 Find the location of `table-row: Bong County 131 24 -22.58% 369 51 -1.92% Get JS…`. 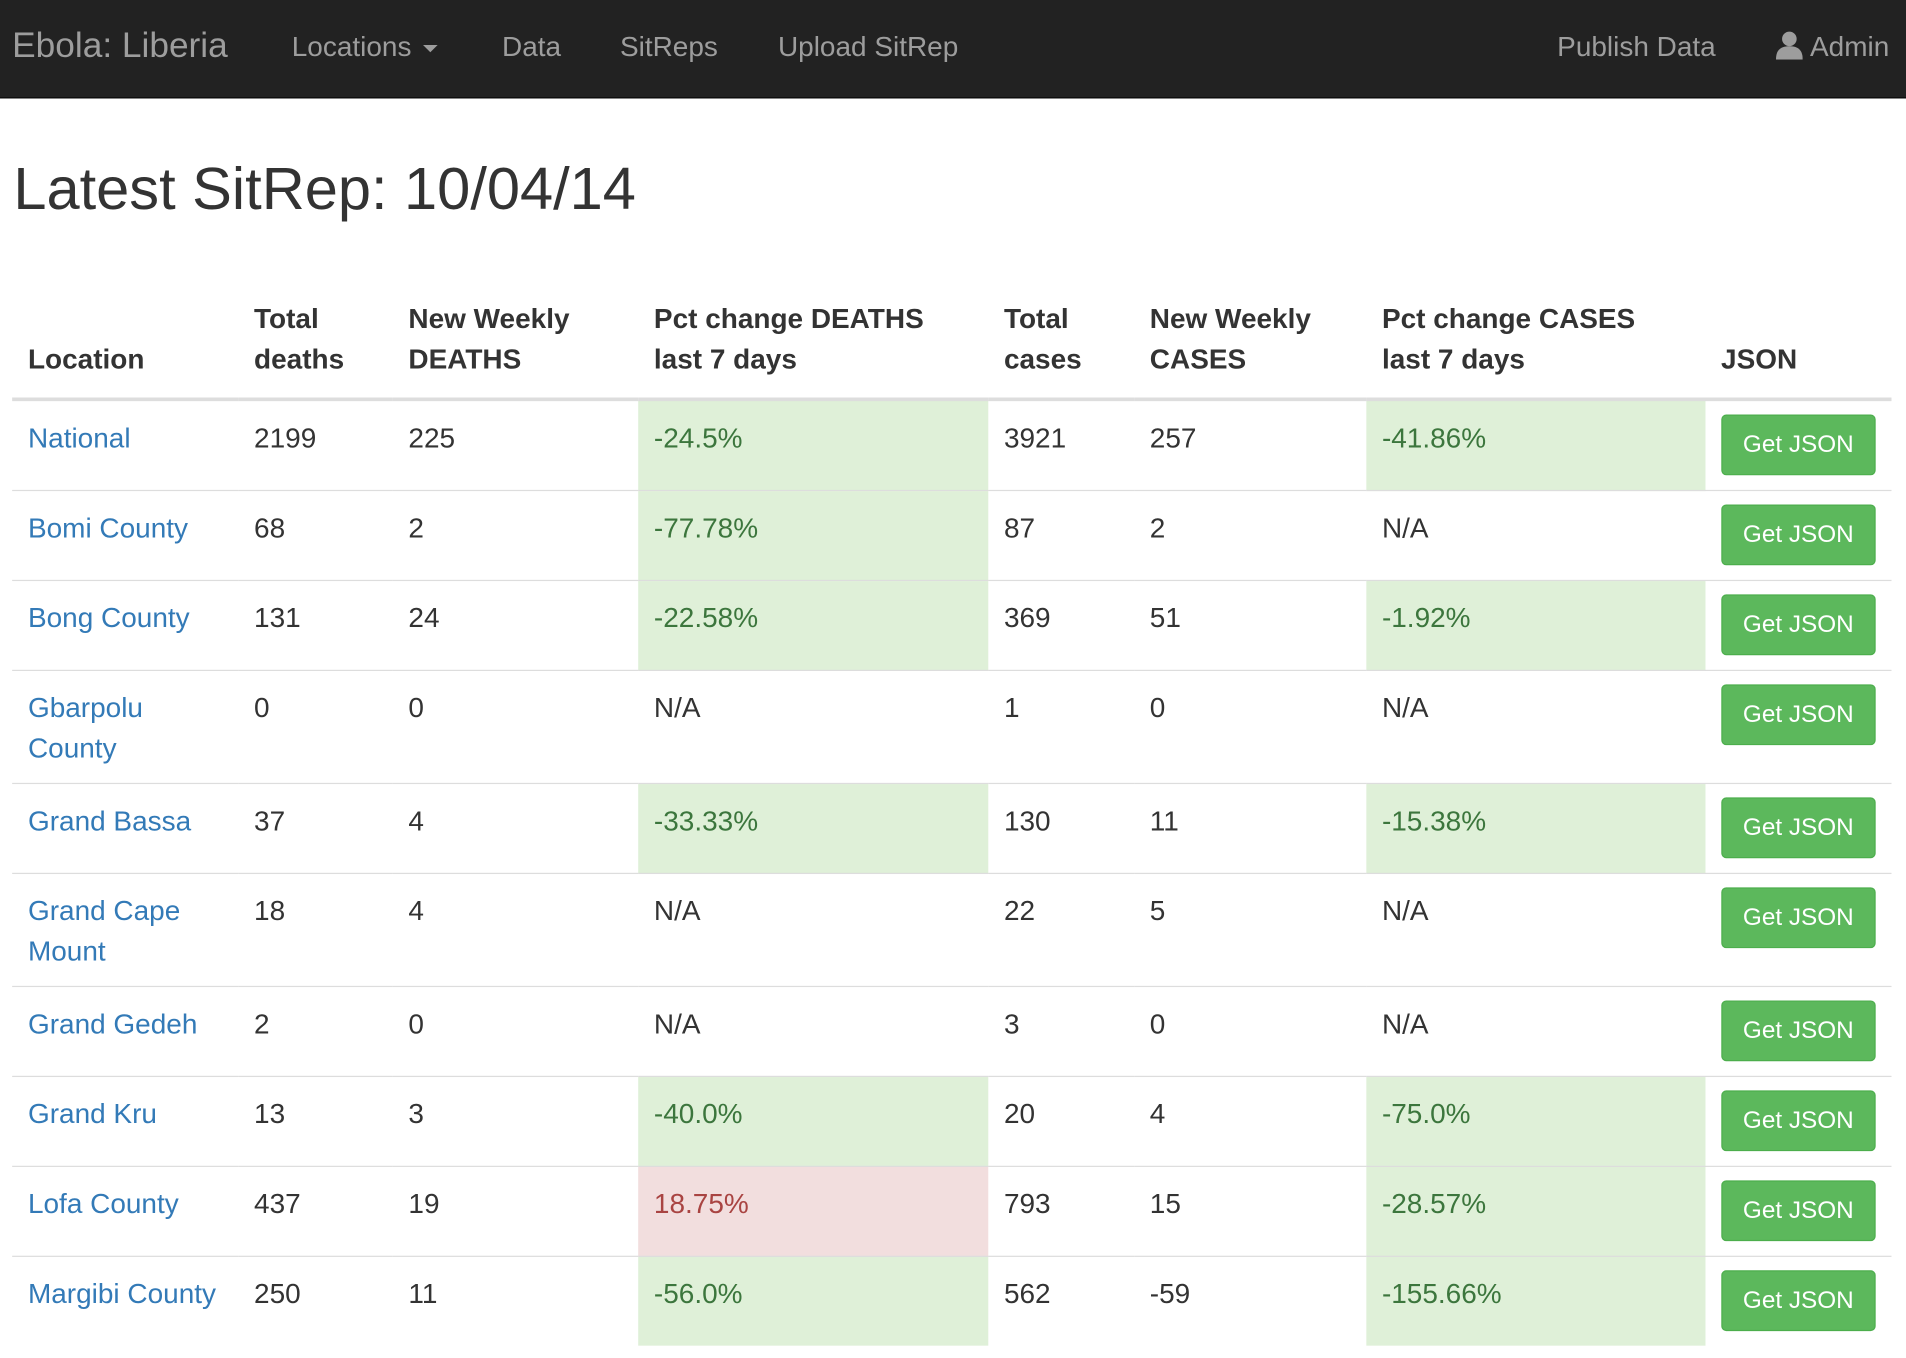

table-row: Bong County 131 24 -22.58% 369 51 -1.92% Get JS… is located at coordinates (952, 625).